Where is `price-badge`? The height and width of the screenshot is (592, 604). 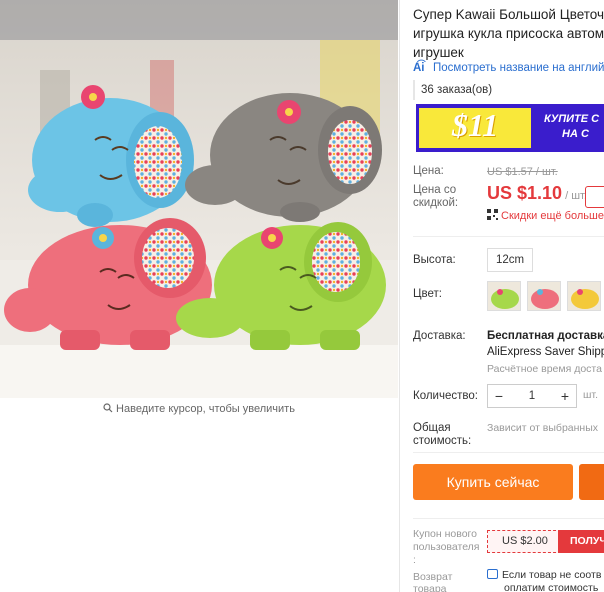 price-badge is located at coordinates (594, 197).